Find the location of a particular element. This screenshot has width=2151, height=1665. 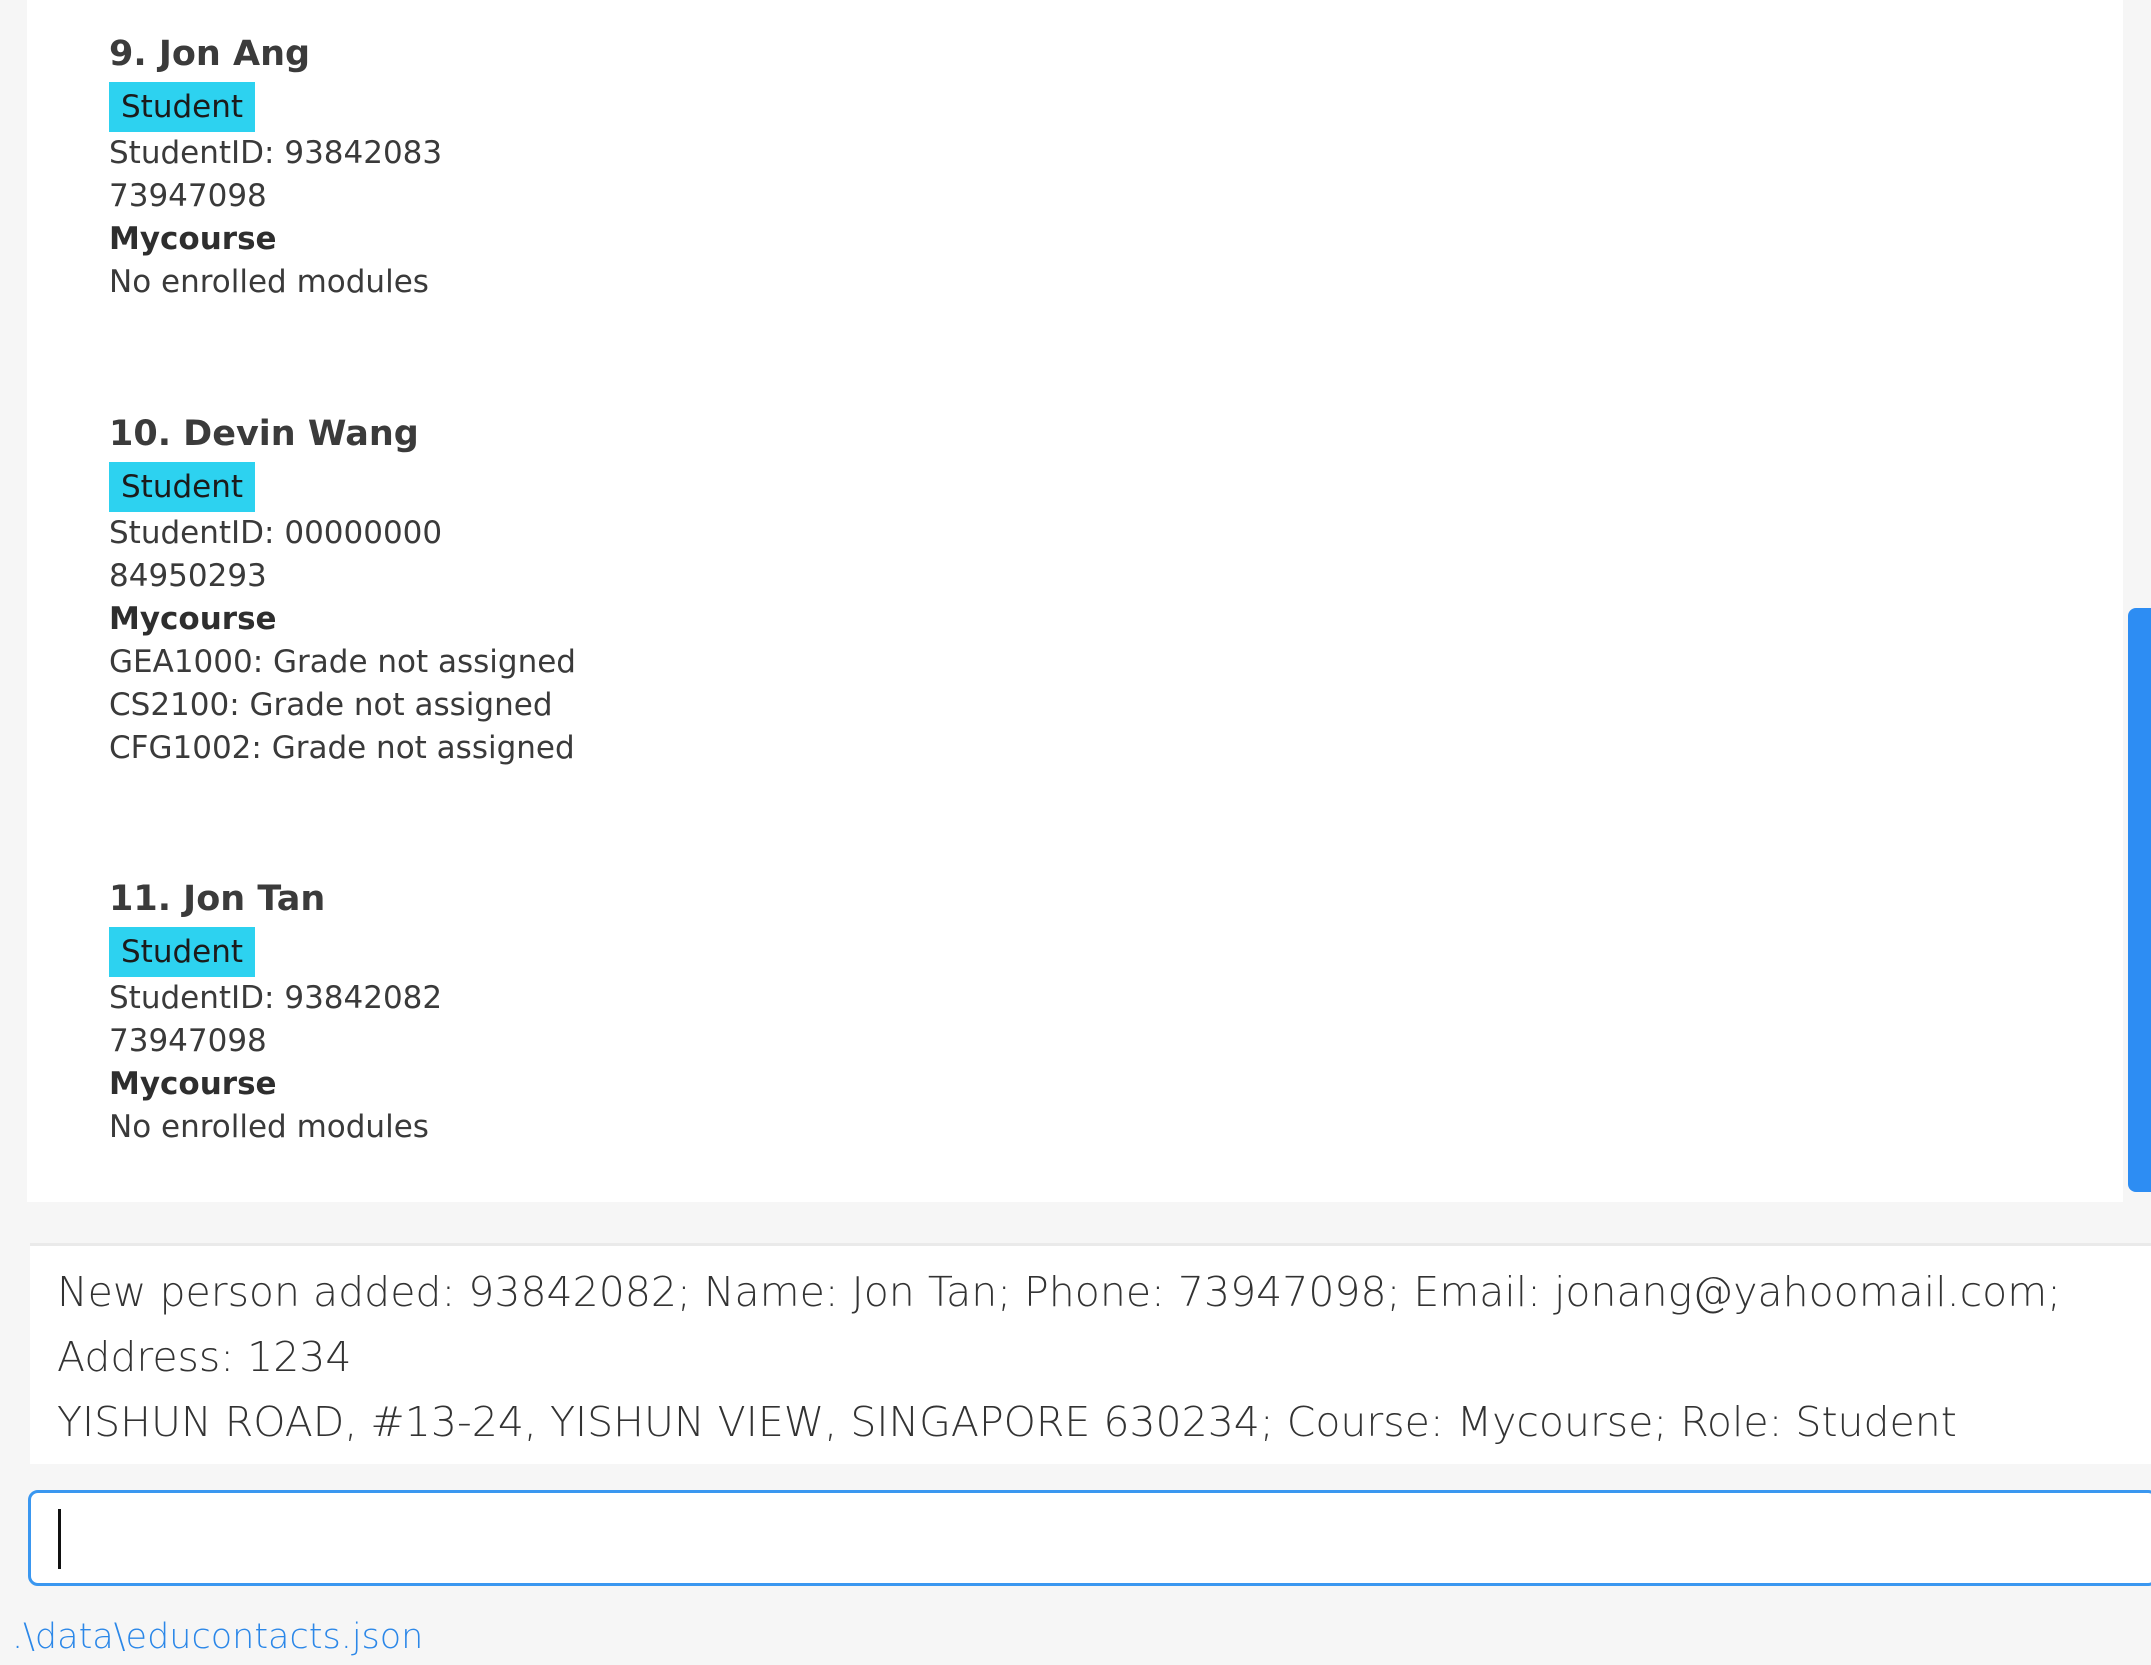

module-entry: CFG1002: Grade not assigned is located at coordinates (342, 748).